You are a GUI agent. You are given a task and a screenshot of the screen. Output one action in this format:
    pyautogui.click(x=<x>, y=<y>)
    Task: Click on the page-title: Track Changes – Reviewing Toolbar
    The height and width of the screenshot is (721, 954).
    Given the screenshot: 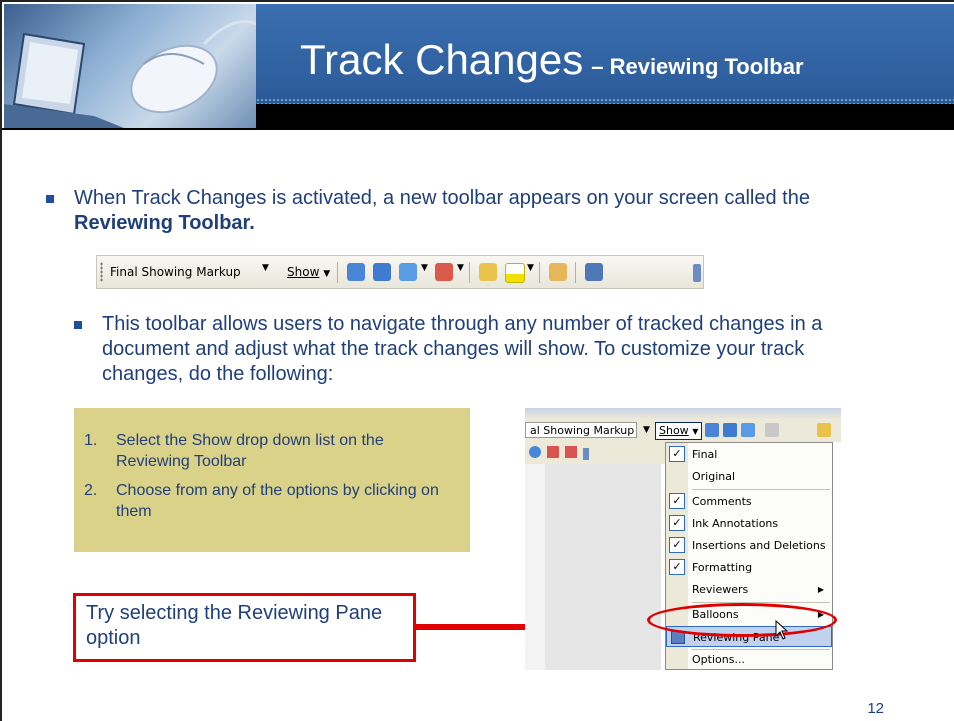 What is the action you would take?
    pyautogui.click(x=552, y=60)
    